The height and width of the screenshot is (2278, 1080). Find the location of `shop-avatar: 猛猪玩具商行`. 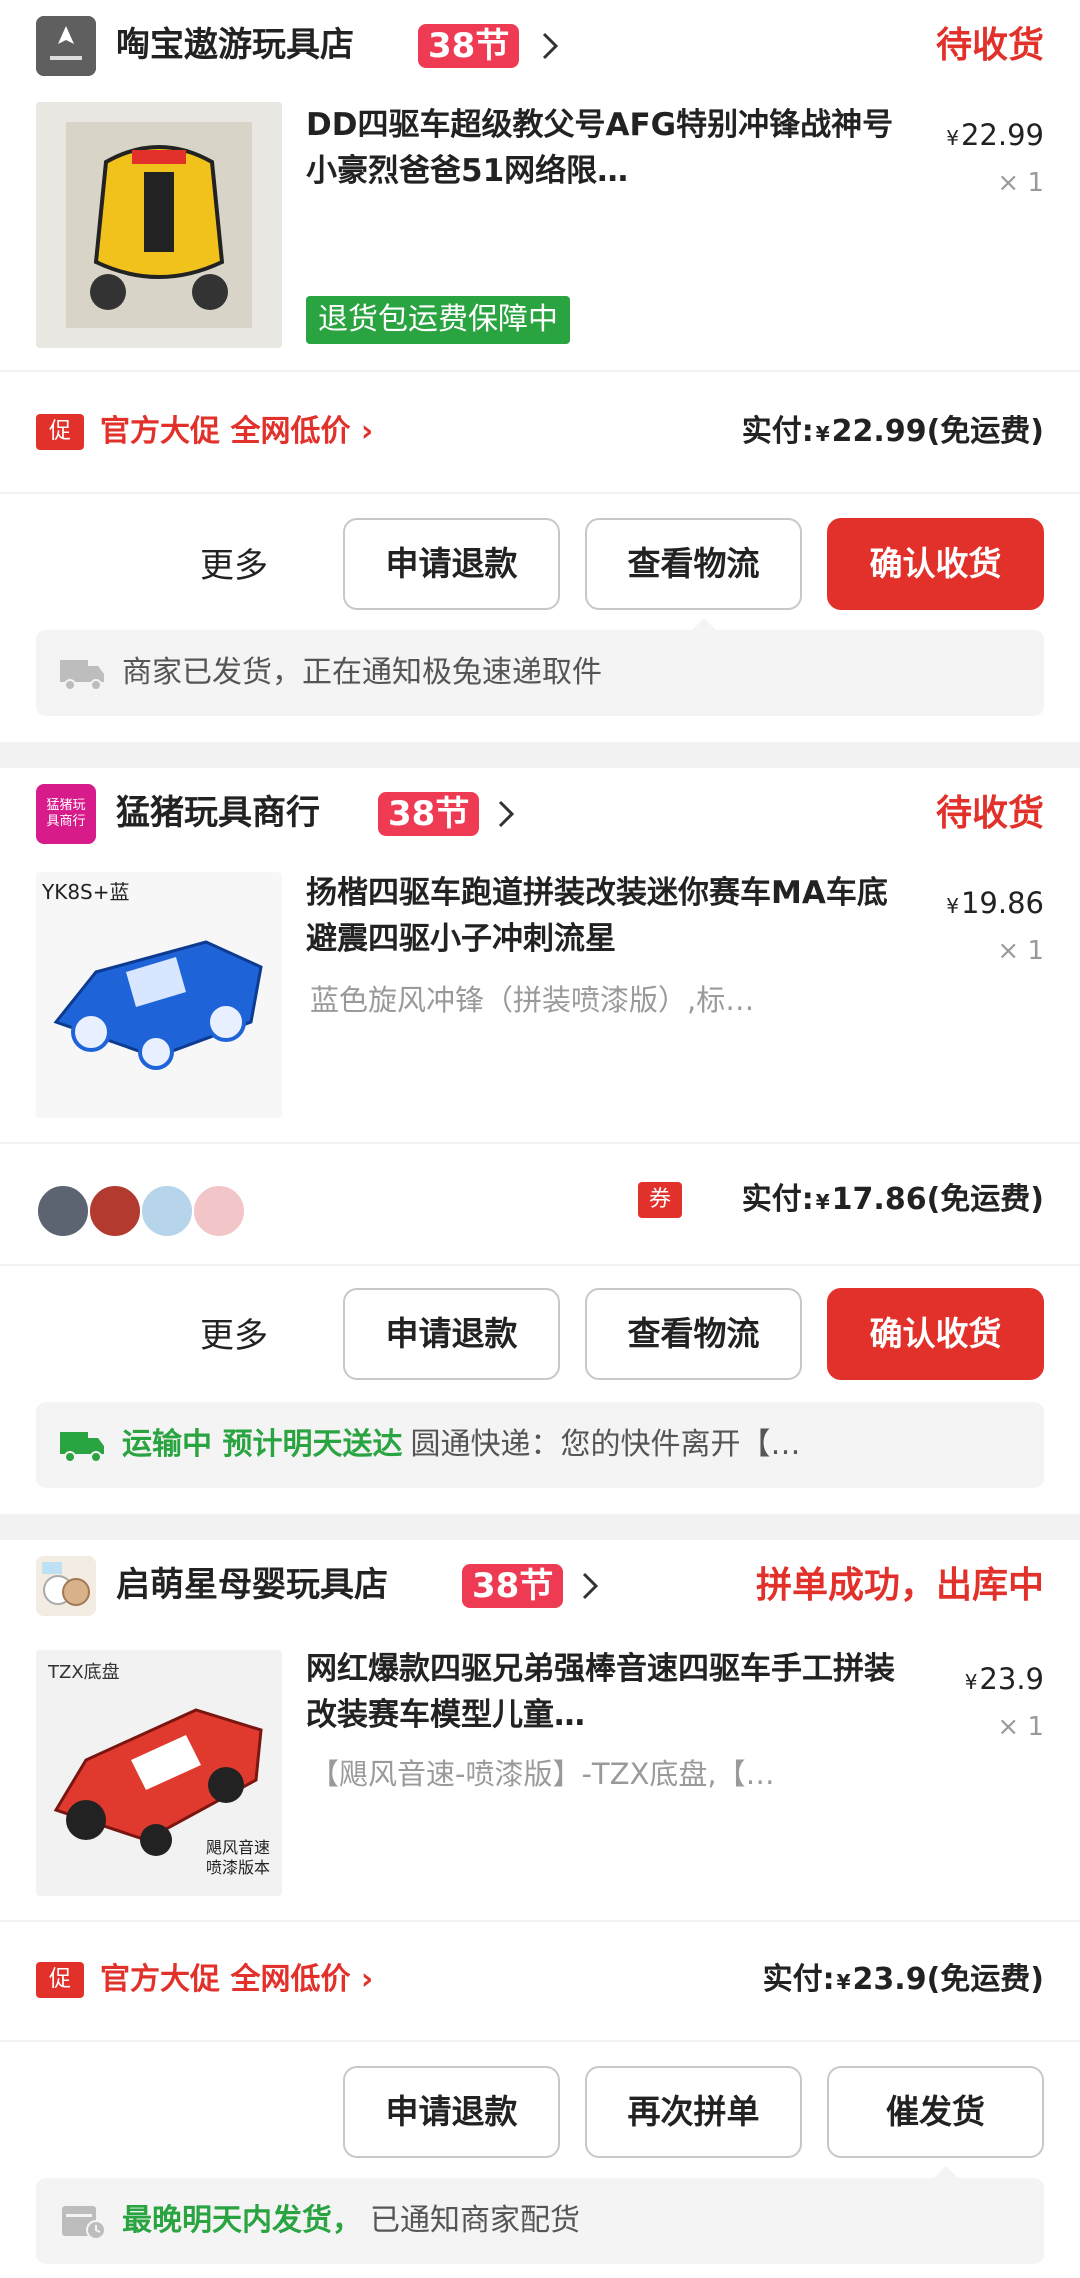

shop-avatar: 猛猪玩具商行 is located at coordinates (66, 814).